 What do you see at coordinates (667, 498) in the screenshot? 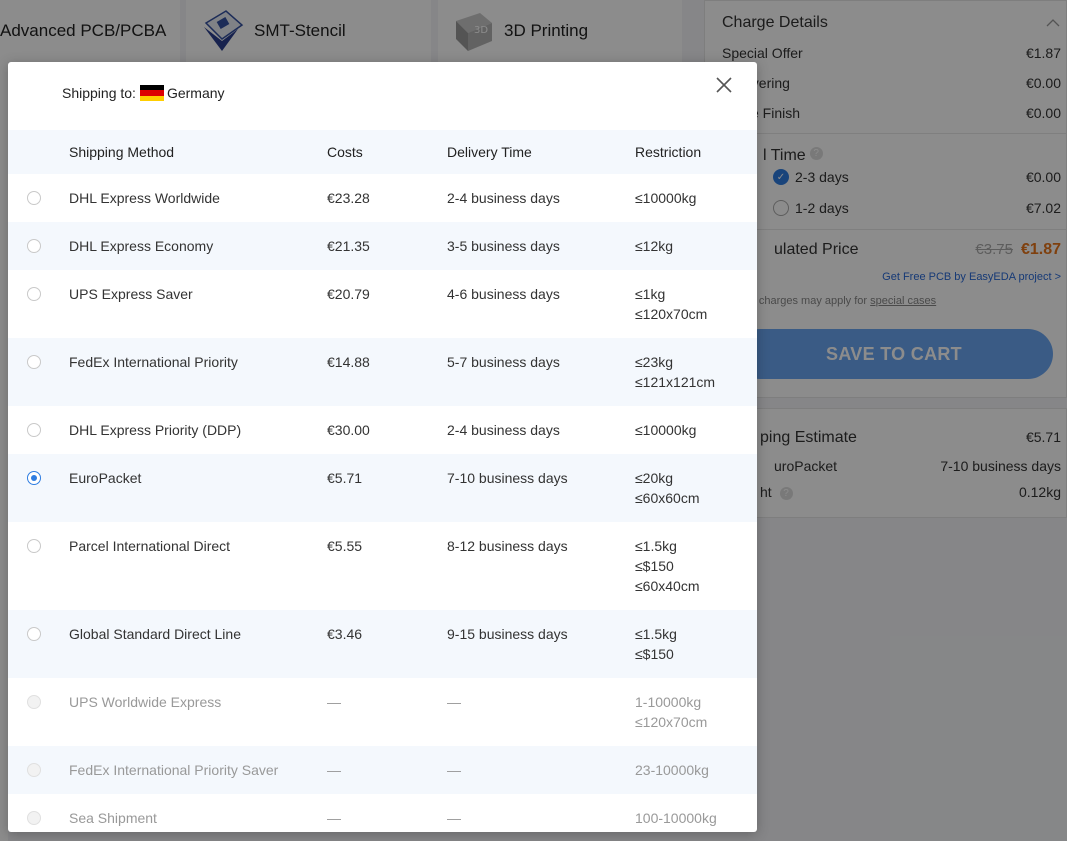
I see `restriction-line: ≤60x60cm` at bounding box center [667, 498].